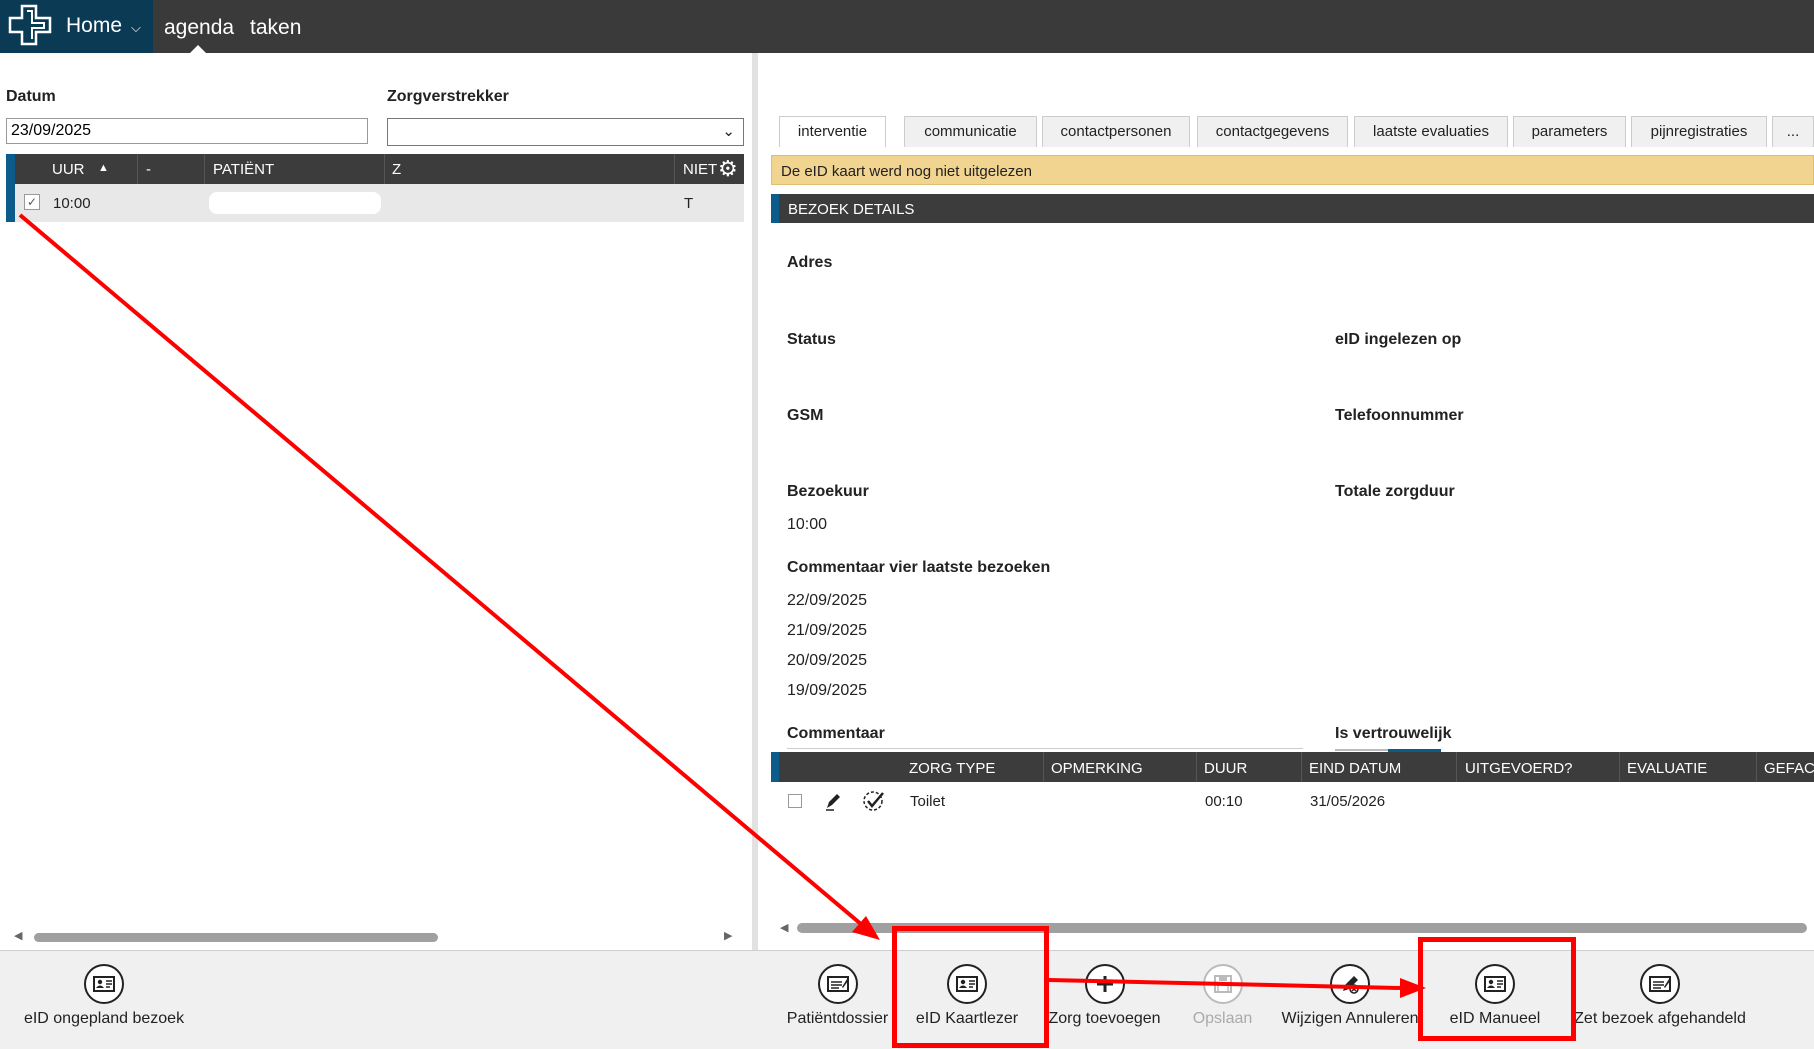  Describe the element at coordinates (103, 168) in the screenshot. I see `sort-ascending-icon: ▲` at that location.